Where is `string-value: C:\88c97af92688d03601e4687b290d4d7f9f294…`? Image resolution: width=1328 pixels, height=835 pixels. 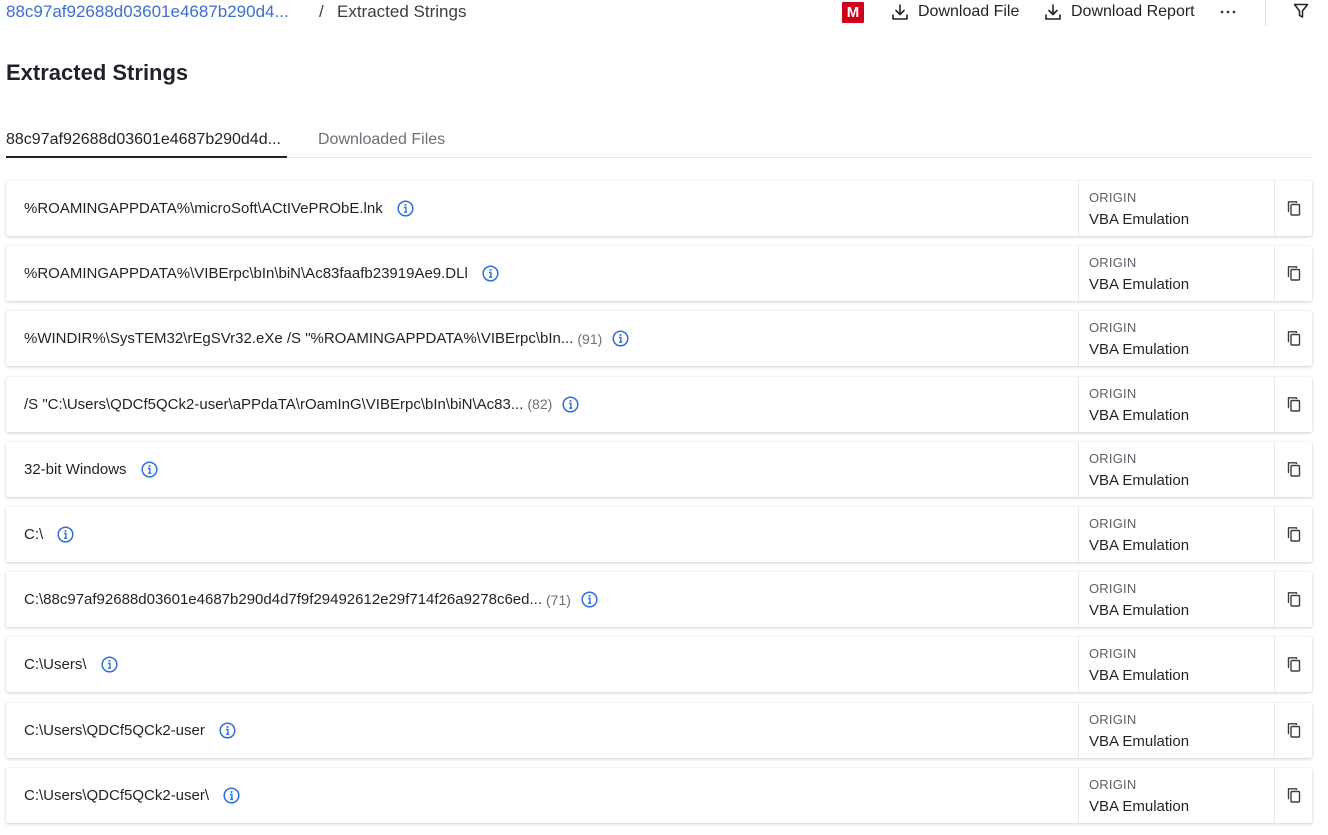 string-value: C:\88c97af92688d03601e4687b290d4d7f9f294… is located at coordinates (283, 600).